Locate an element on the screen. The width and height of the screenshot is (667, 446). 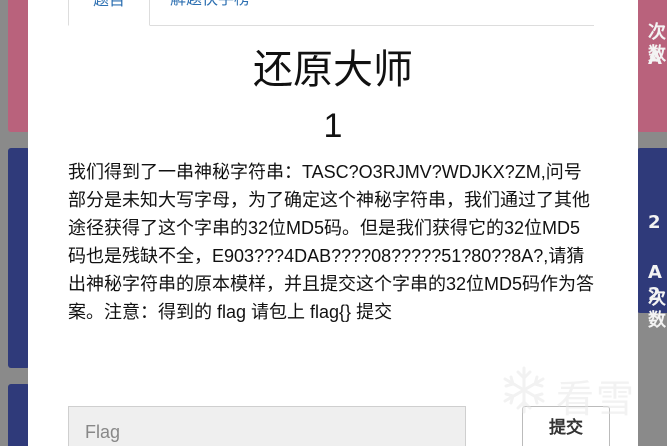
watermark-text: 看雪 is located at coordinates (596, 399).